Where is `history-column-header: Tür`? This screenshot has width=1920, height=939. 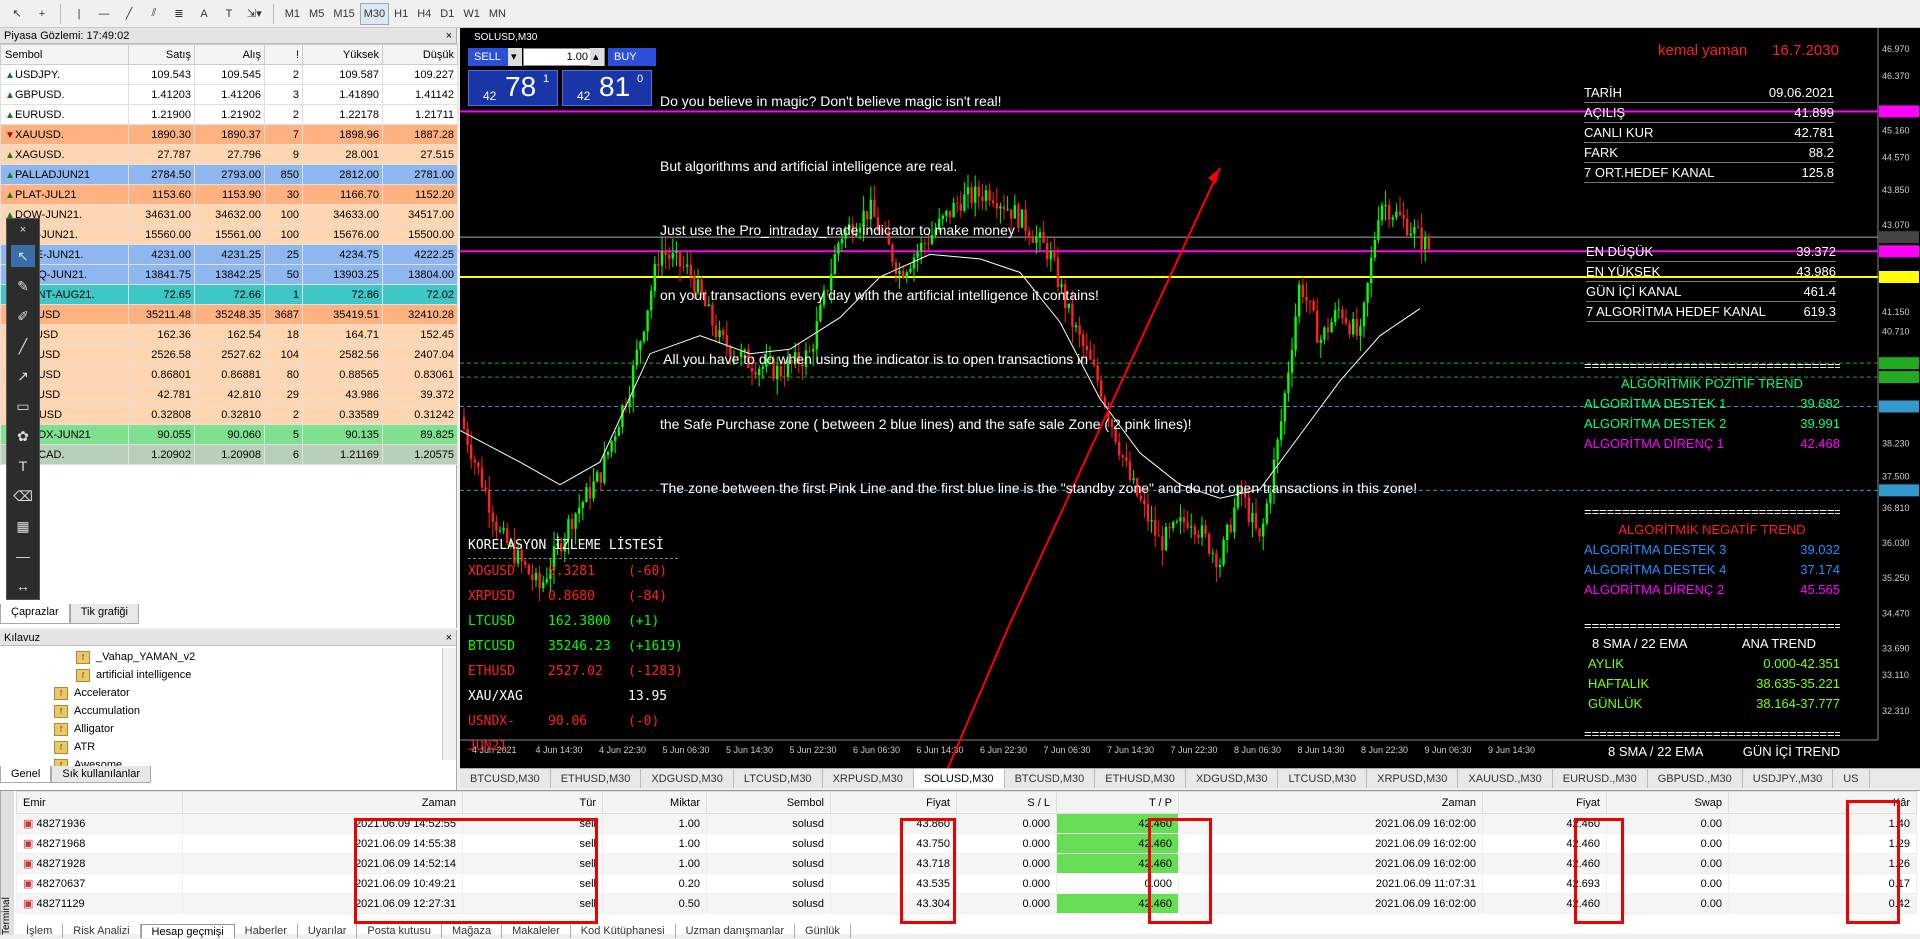 history-column-header: Tür is located at coordinates (532, 802).